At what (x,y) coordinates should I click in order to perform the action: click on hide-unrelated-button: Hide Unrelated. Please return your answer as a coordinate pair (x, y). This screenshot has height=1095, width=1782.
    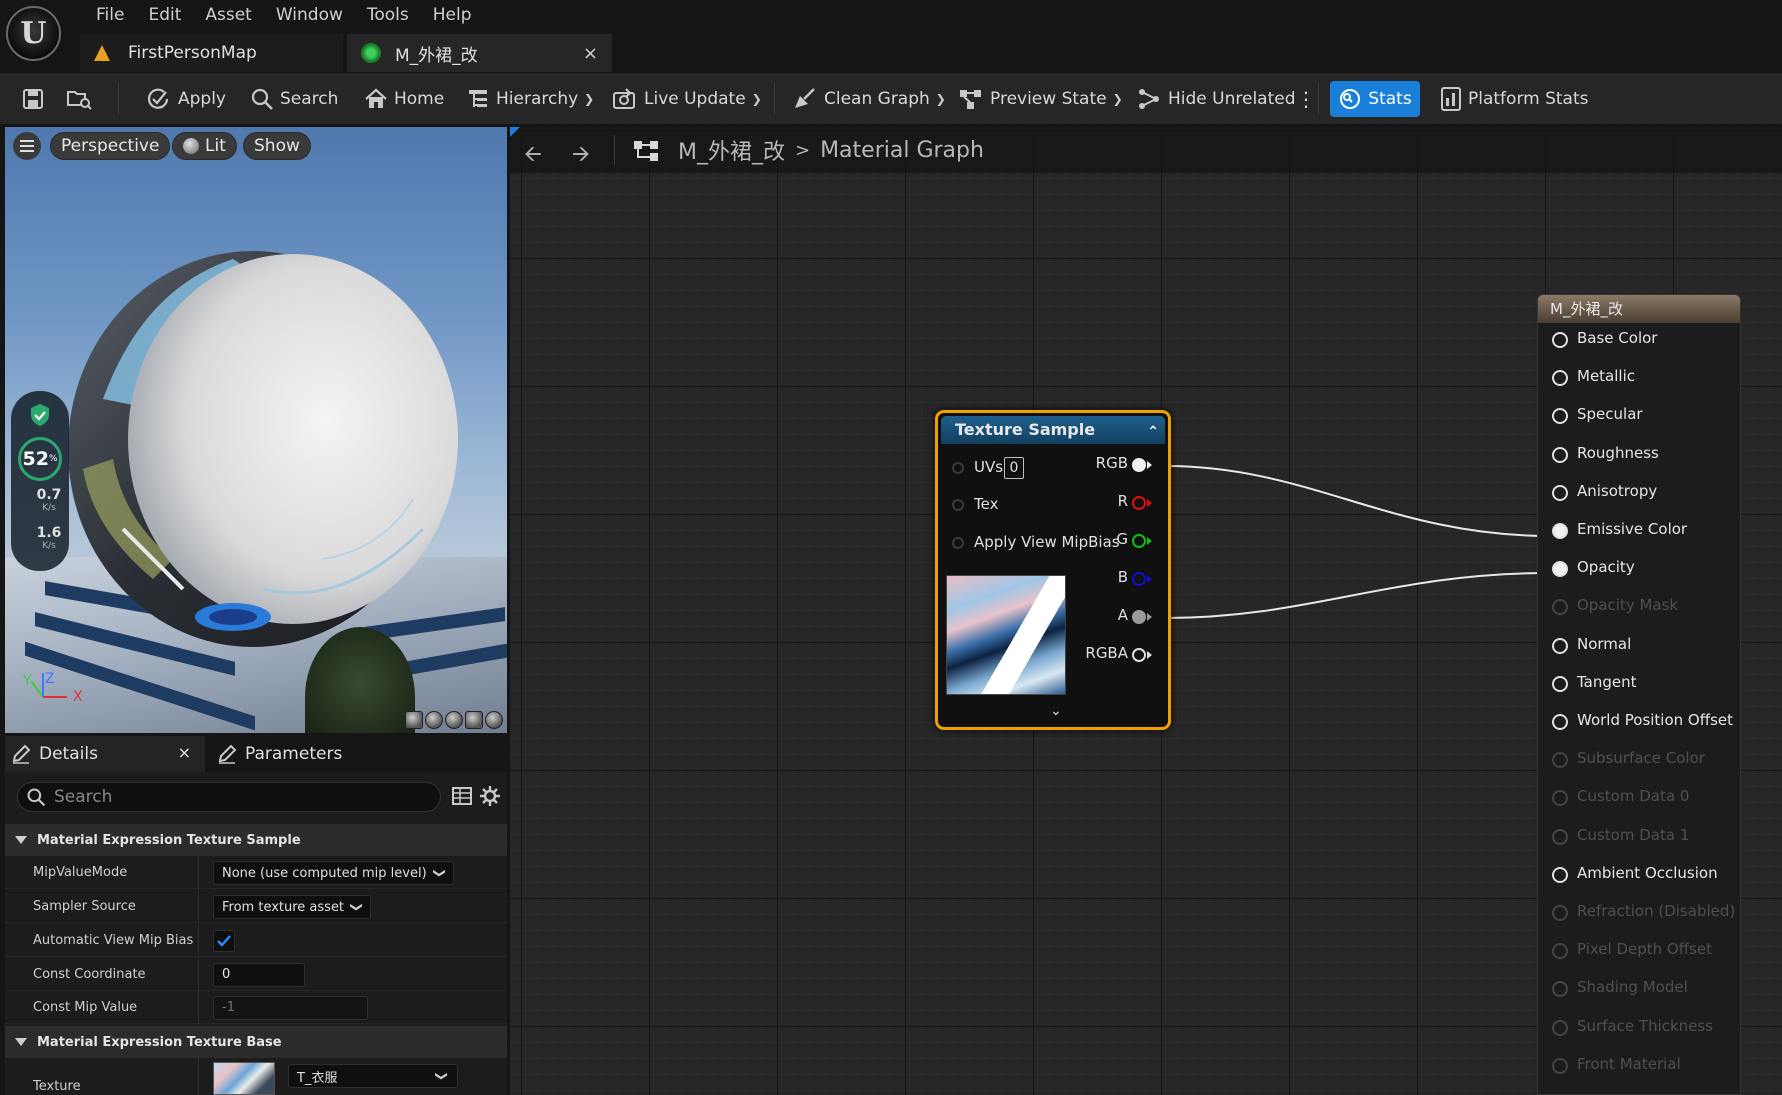
    Looking at the image, I should click on (1216, 99).